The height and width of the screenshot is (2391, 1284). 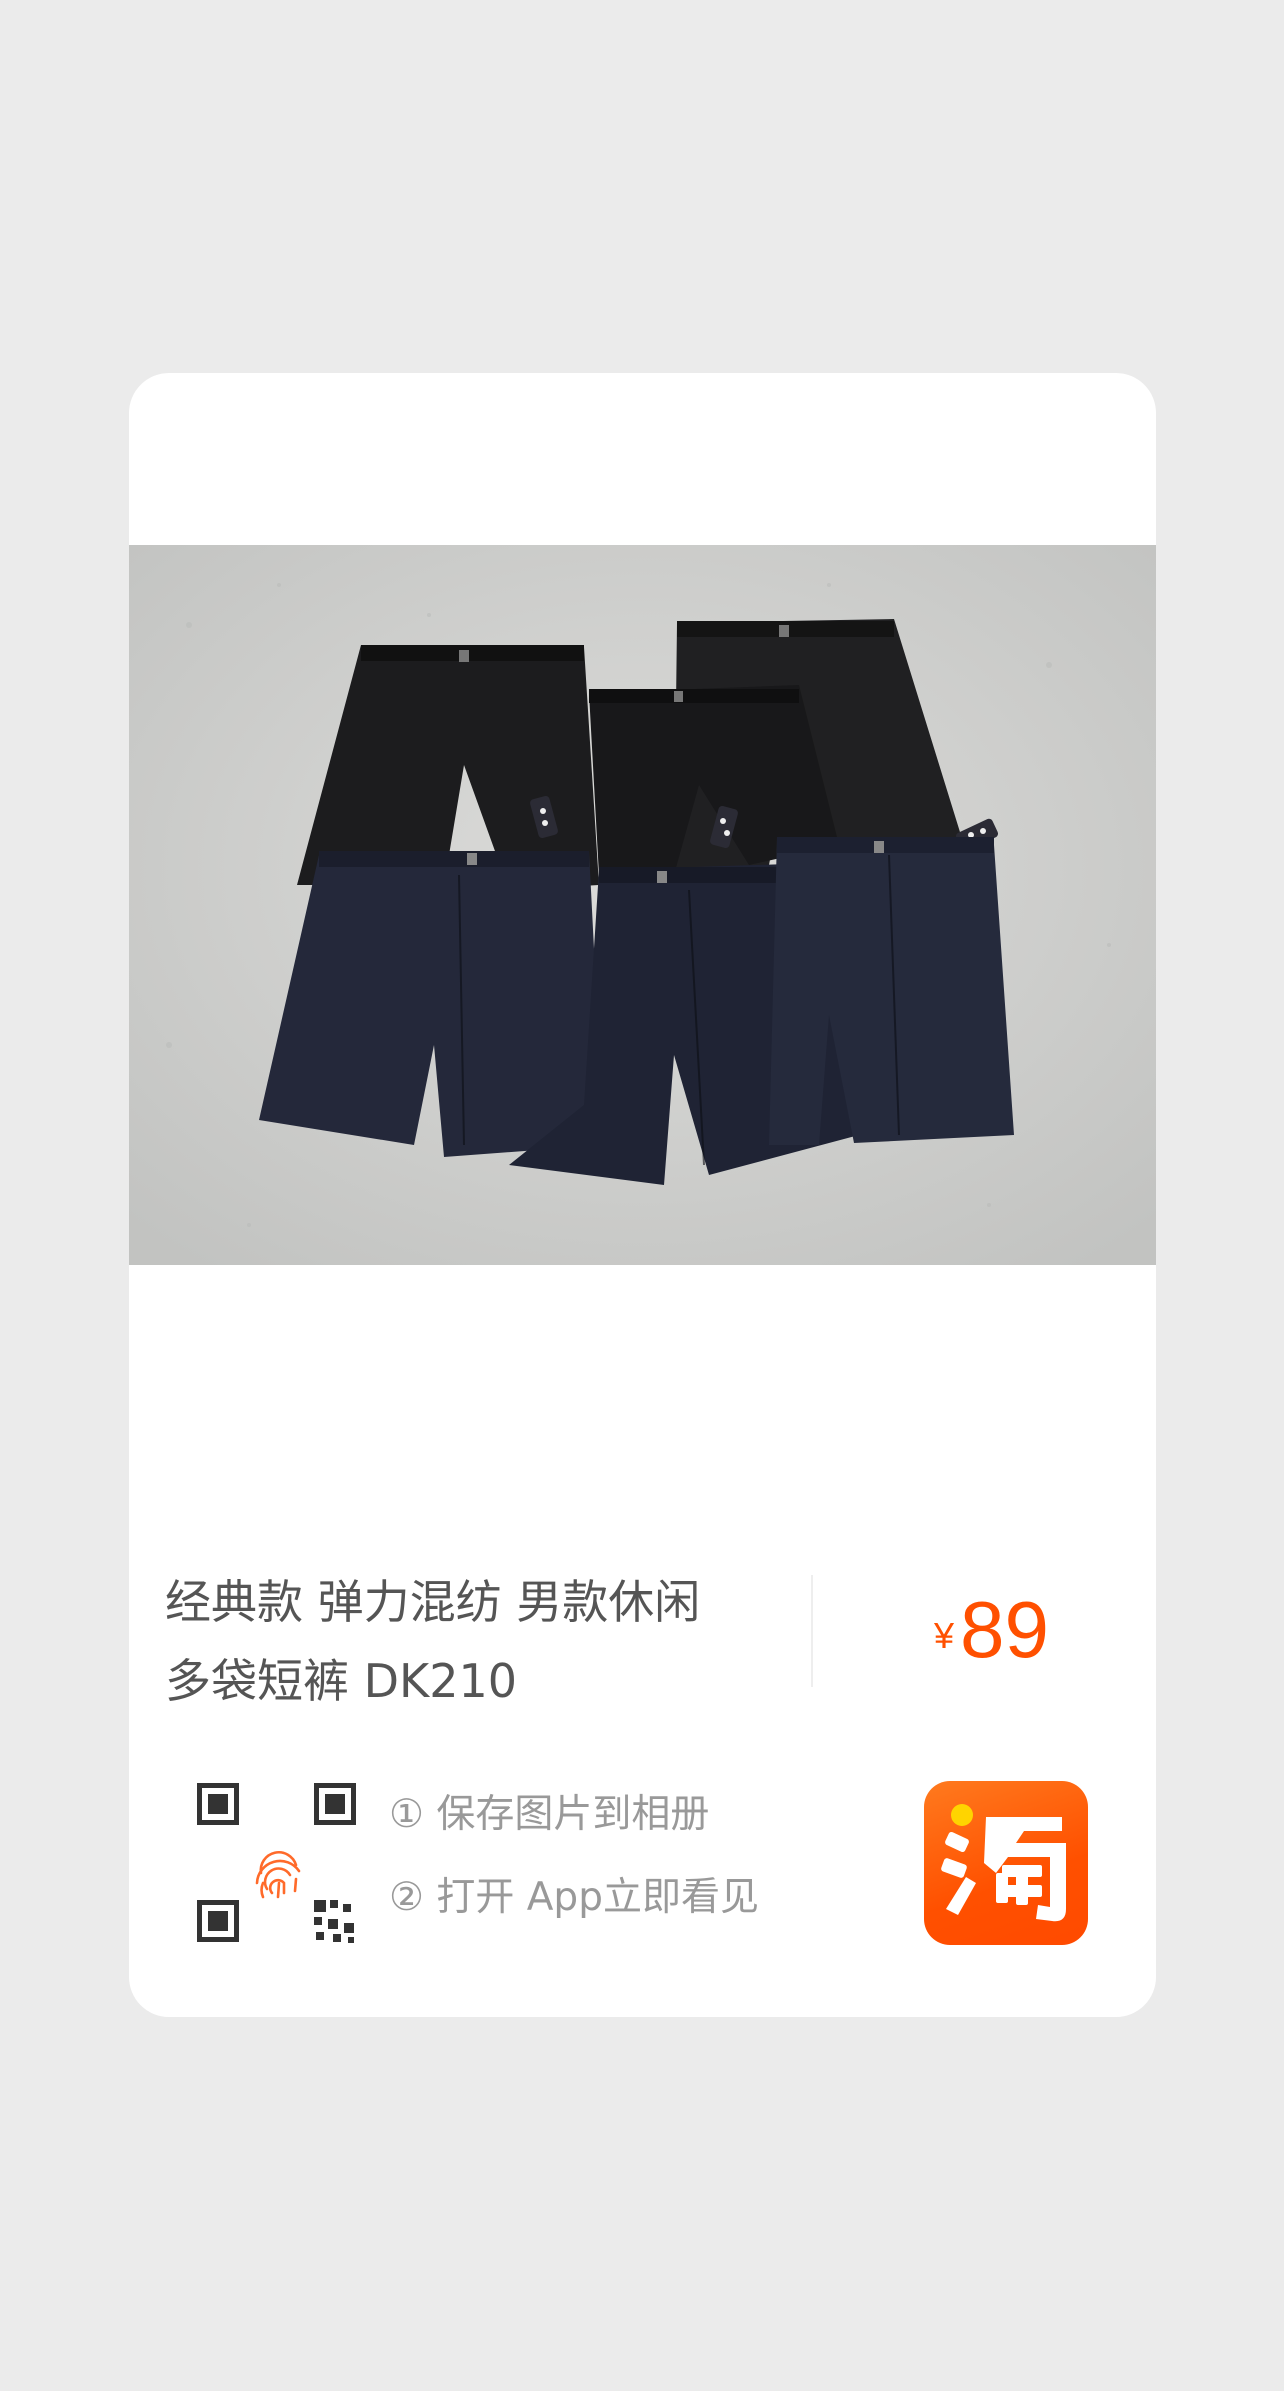 I want to click on price-amount: 89, so click(x=1005, y=1629).